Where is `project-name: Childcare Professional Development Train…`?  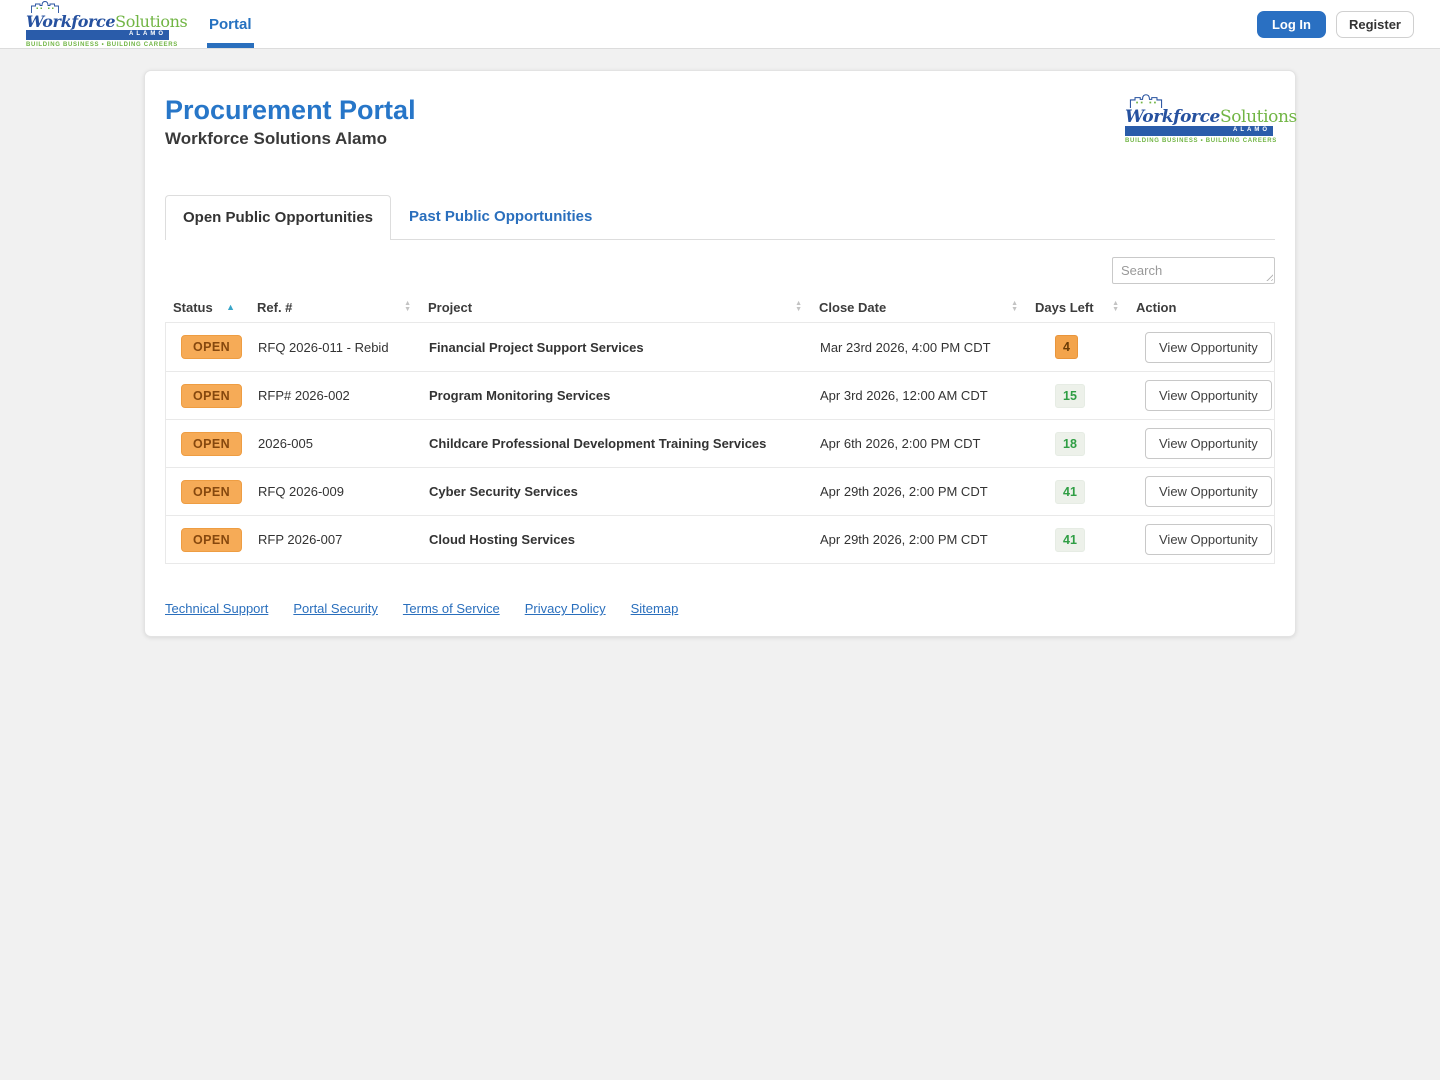
project-name: Childcare Professional Development Train… is located at coordinates (598, 443).